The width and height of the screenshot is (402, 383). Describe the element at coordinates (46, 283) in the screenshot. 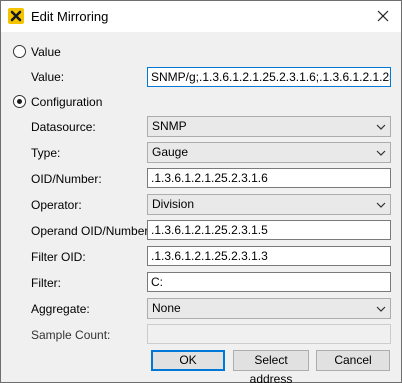

I see `filter-label: Filter:` at that location.